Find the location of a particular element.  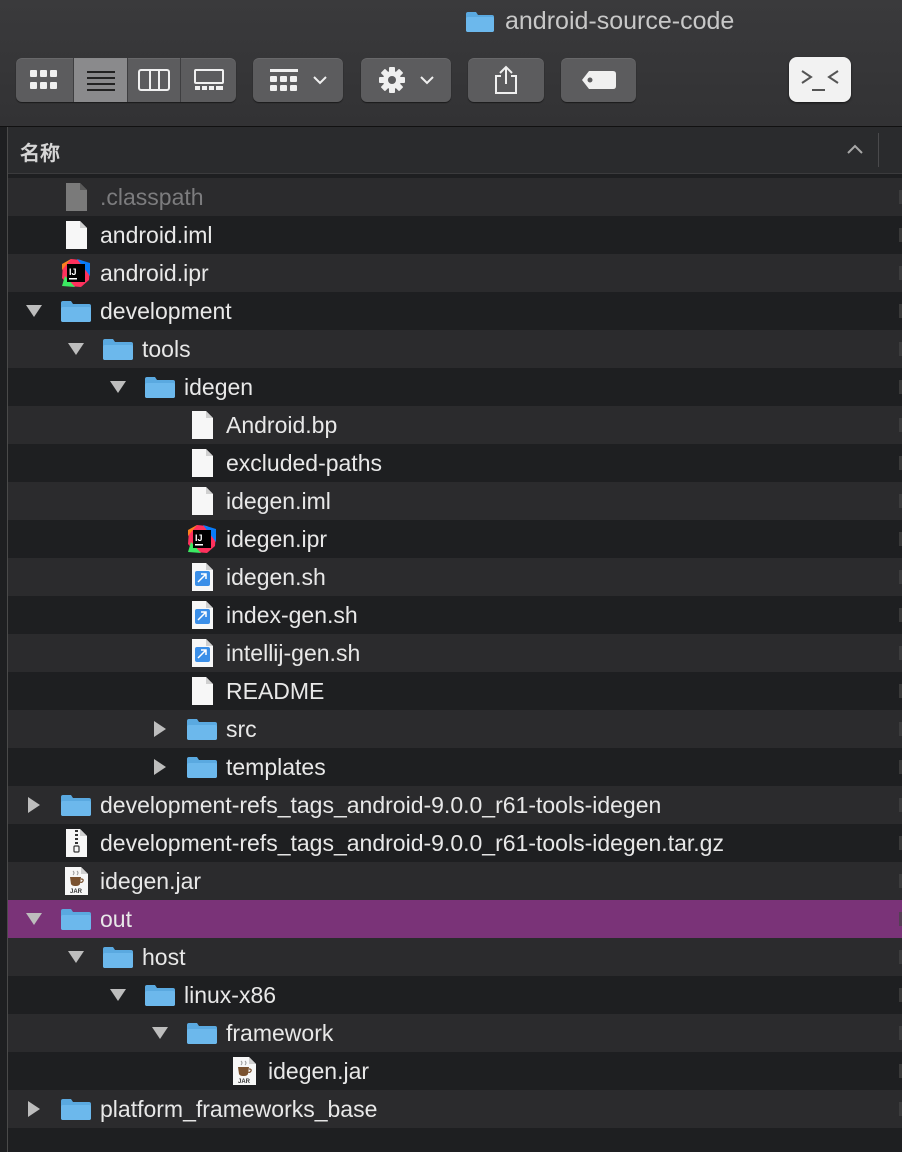

list-view-button is located at coordinates (101, 80).